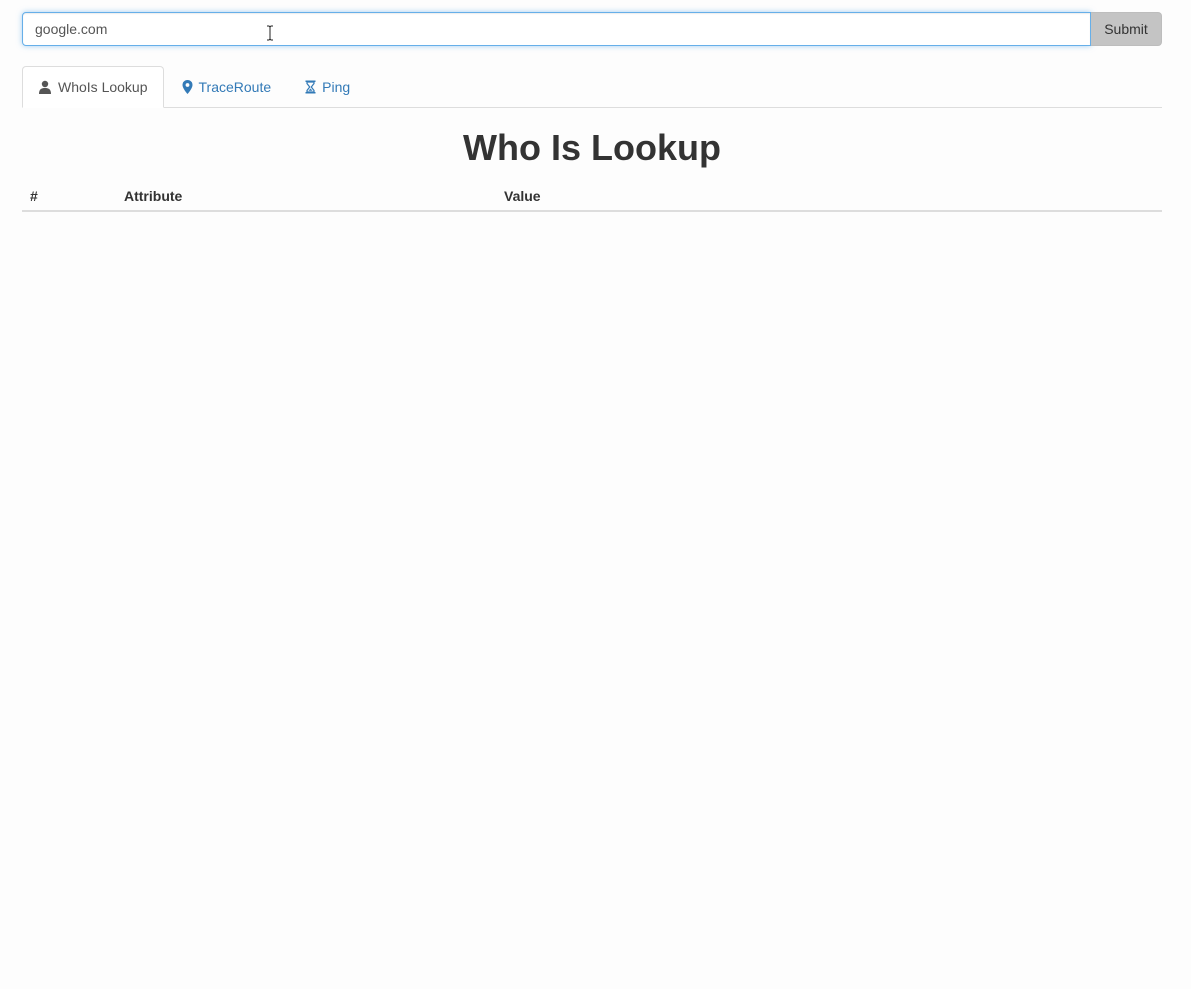  What do you see at coordinates (336, 86) in the screenshot?
I see `tab-label: Ping` at bounding box center [336, 86].